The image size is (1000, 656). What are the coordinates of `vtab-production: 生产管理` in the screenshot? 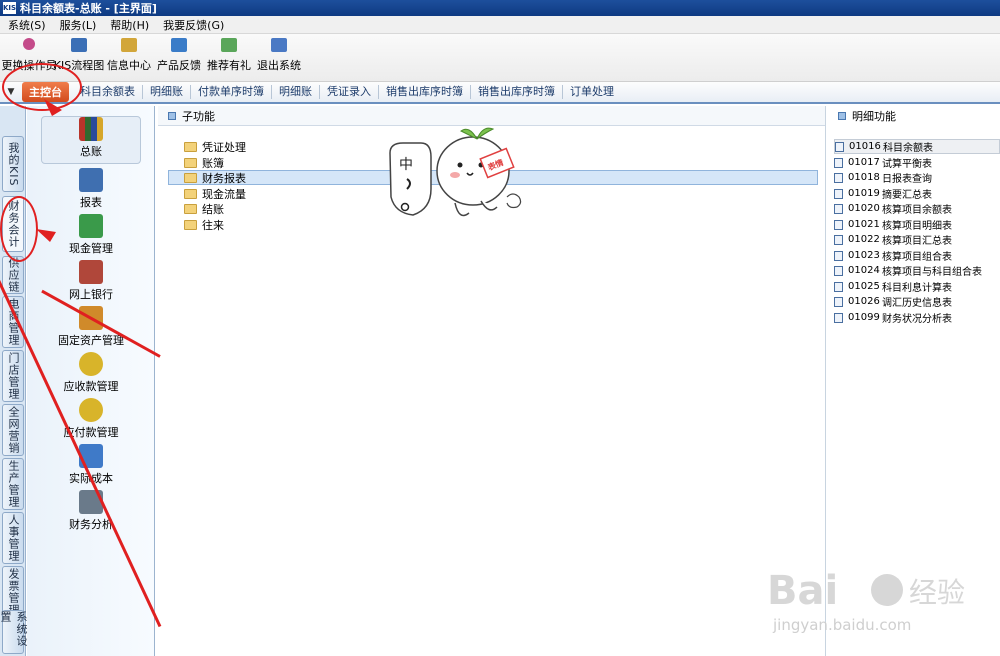 It's located at (13, 484).